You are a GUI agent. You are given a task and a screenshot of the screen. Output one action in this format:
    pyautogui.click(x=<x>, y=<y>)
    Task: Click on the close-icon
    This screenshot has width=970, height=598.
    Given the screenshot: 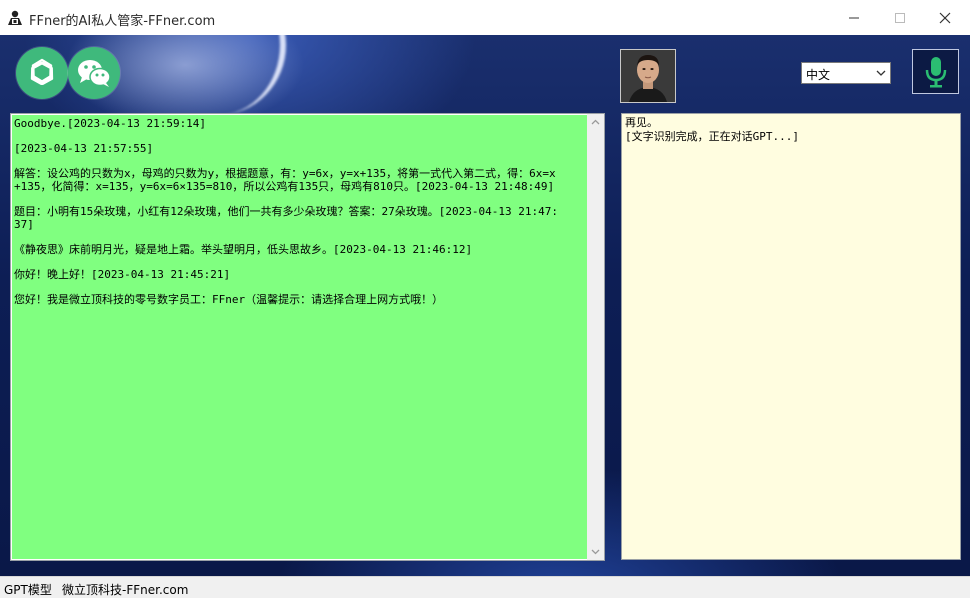 What is the action you would take?
    pyautogui.click(x=945, y=18)
    